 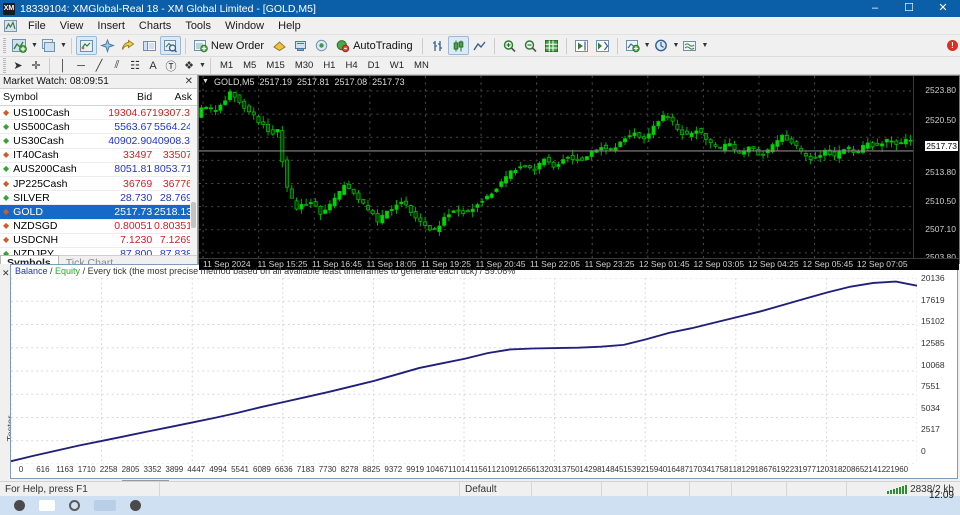 What do you see at coordinates (98, 170) in the screenshot?
I see `table-row: ◆ AUS200Cash 8051.81 8053.71` at bounding box center [98, 170].